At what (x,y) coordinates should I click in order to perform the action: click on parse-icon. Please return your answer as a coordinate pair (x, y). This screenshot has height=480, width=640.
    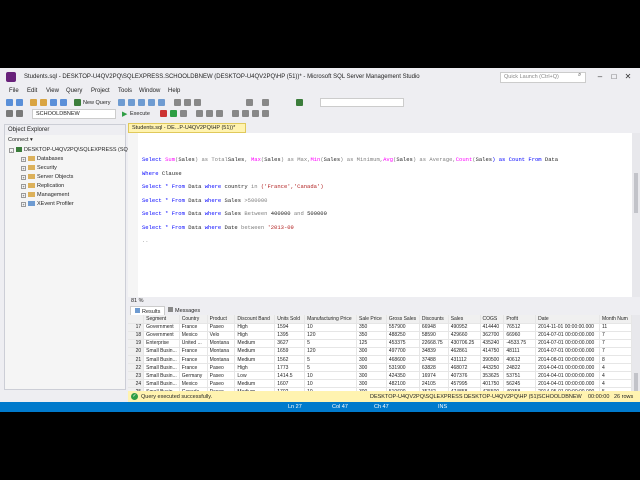
    Looking at the image, I should click on (173, 113).